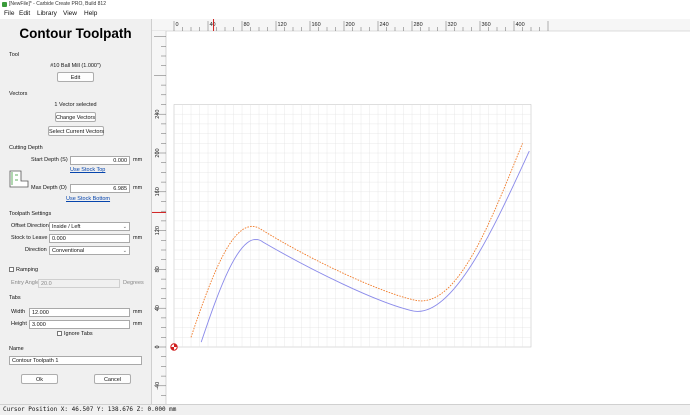 Image resolution: width=690 pixels, height=415 pixels. Describe the element at coordinates (138, 324) in the screenshot. I see `tab-height-unit: mm` at that location.